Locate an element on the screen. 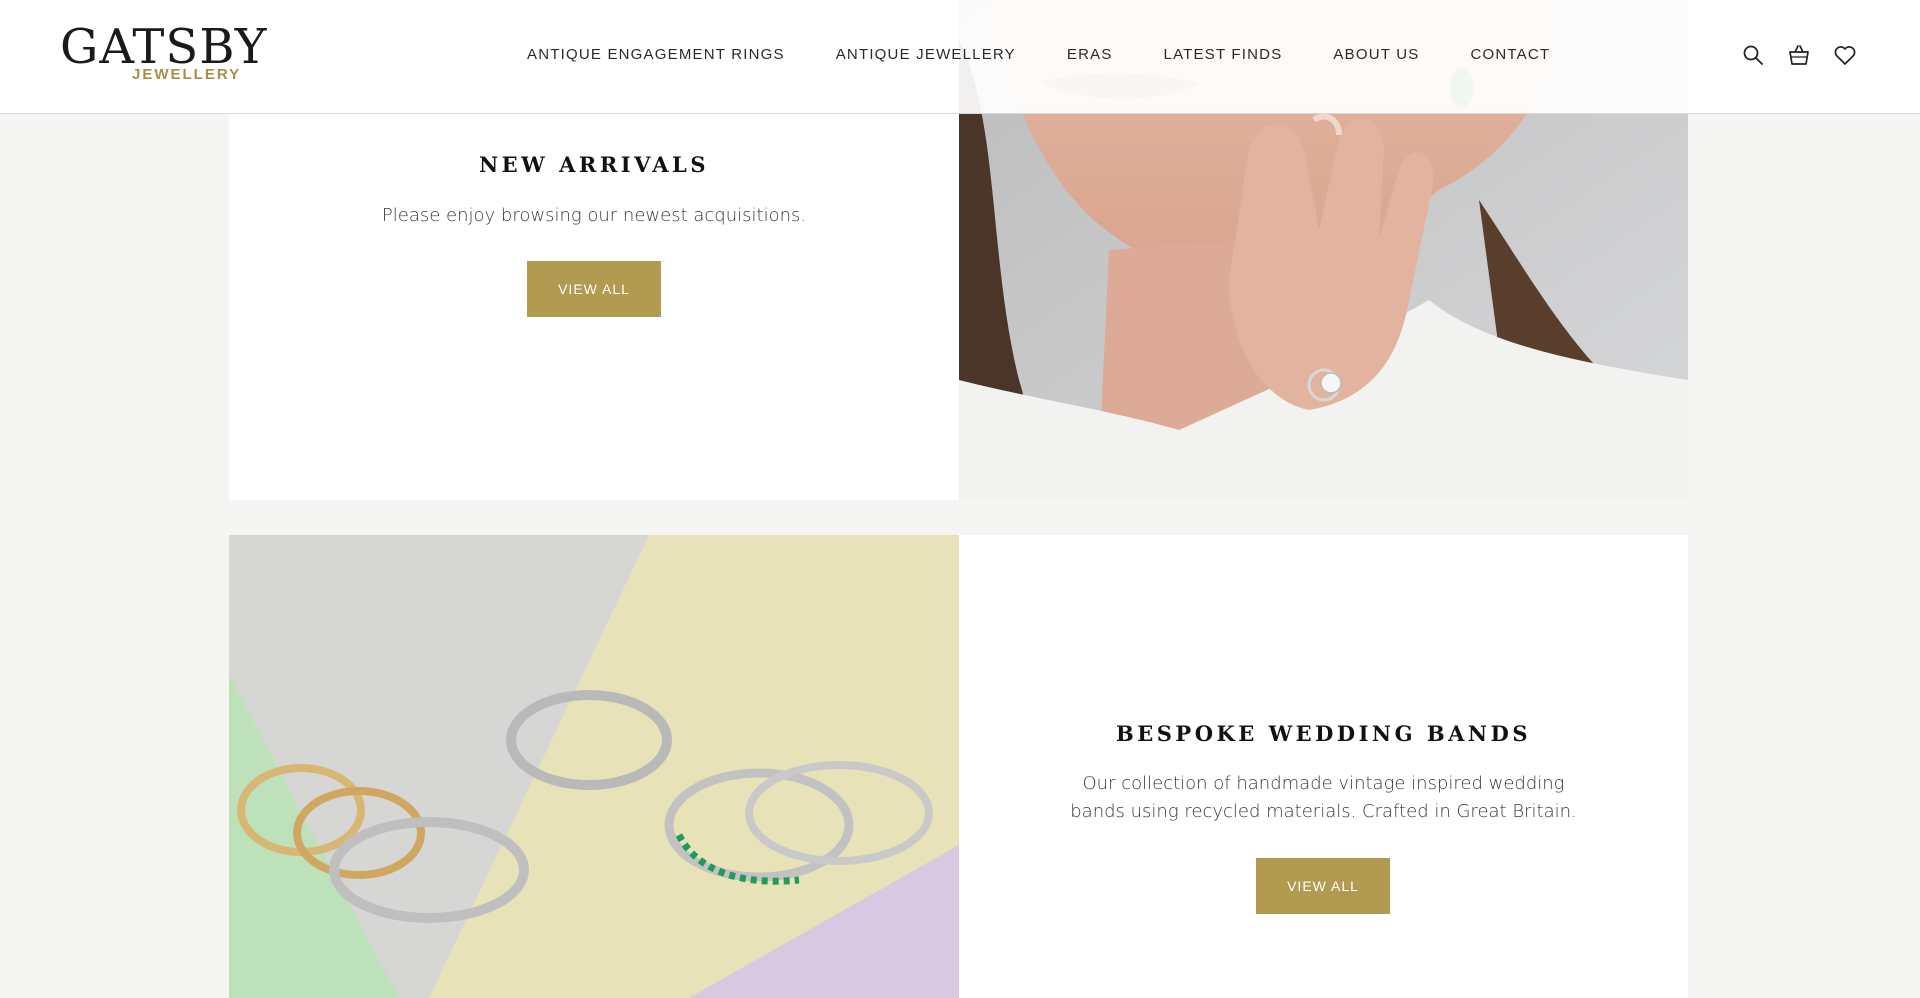 Image resolution: width=1920 pixels, height=998 pixels. nav-item-latest-finds: LATEST FINDS is located at coordinates (1223, 54).